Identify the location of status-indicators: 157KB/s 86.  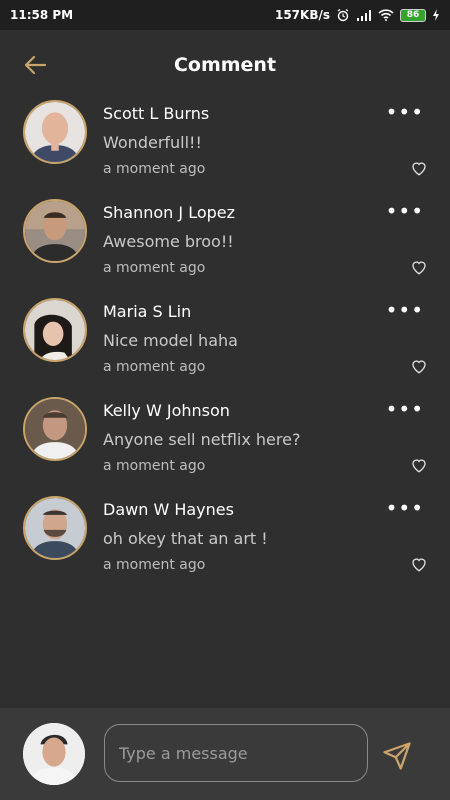
(357, 15).